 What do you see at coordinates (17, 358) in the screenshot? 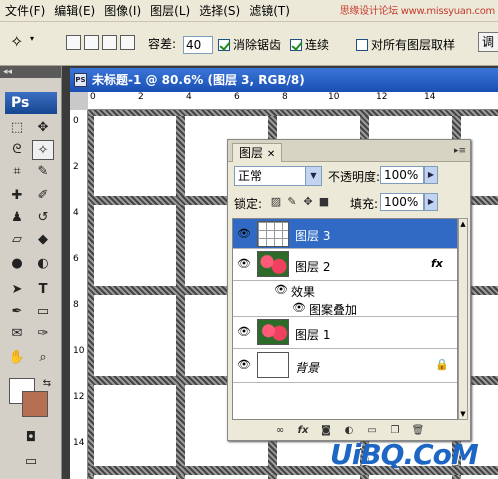
I see `hand-tool-icon: ✋` at bounding box center [17, 358].